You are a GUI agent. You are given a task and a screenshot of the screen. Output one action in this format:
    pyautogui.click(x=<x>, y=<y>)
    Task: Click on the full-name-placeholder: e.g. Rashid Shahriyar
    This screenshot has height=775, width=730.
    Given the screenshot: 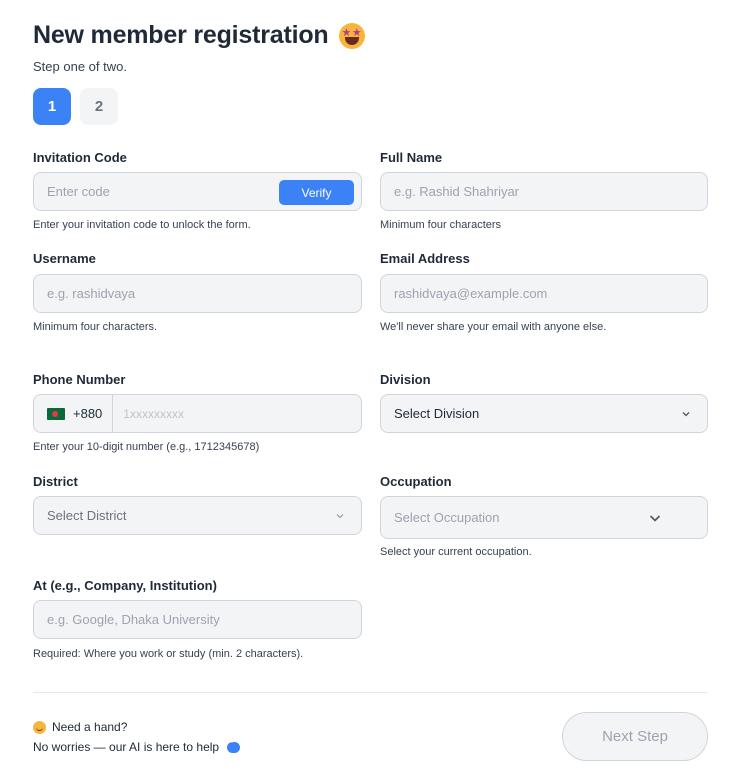 What is the action you would take?
    pyautogui.click(x=457, y=191)
    